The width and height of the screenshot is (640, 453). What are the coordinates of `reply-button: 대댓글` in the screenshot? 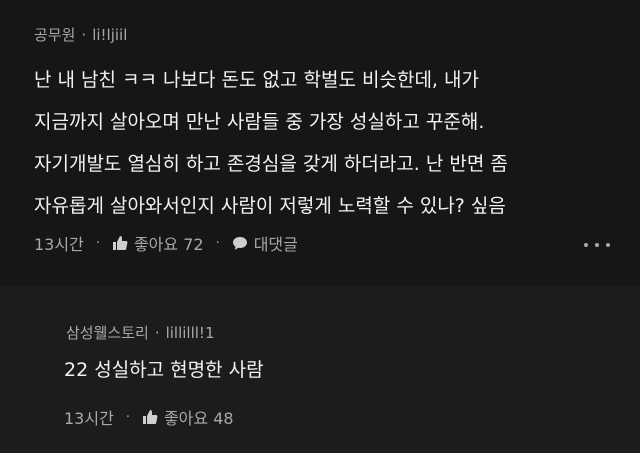 It's located at (265, 243).